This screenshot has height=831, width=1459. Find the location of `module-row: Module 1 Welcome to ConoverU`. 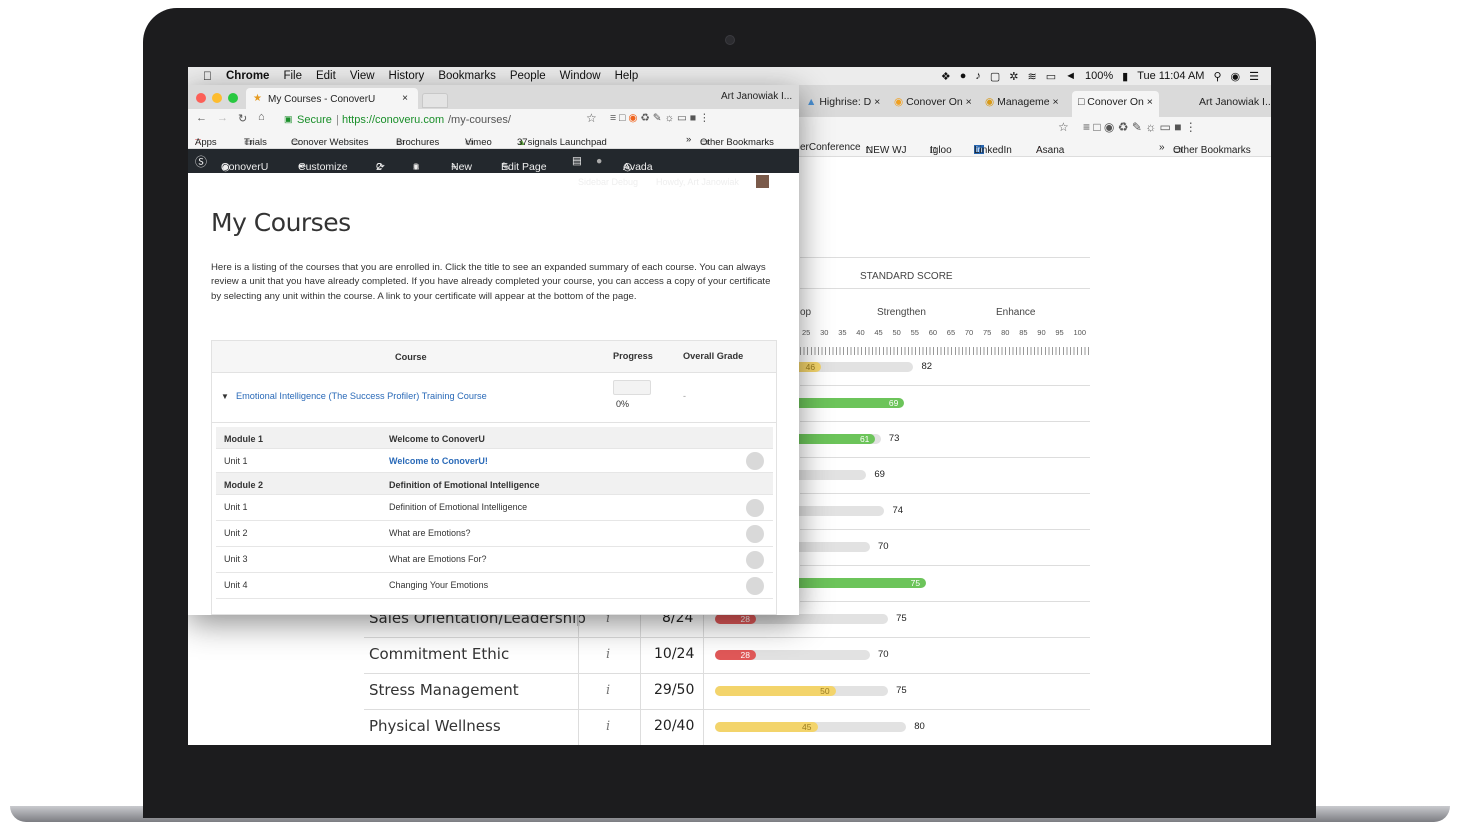

module-row: Module 1 Welcome to ConoverU is located at coordinates (494, 438).